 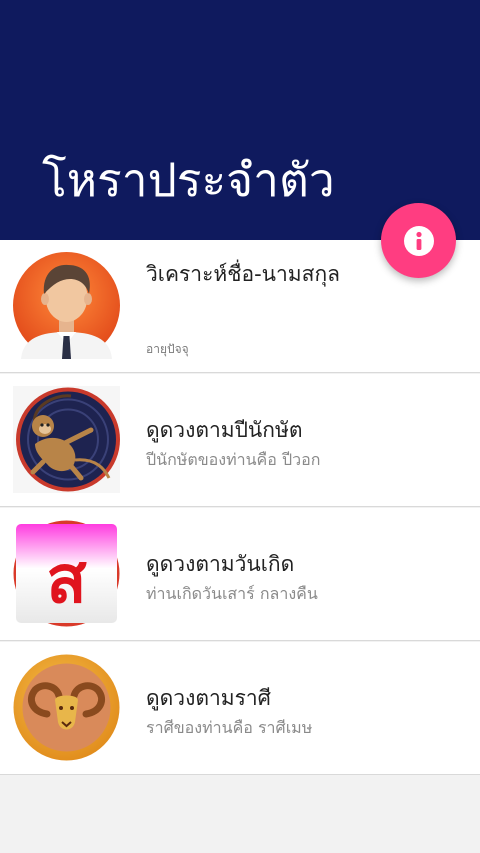 What do you see at coordinates (208, 698) in the screenshot?
I see `item-title: ดูดวงตามราศี` at bounding box center [208, 698].